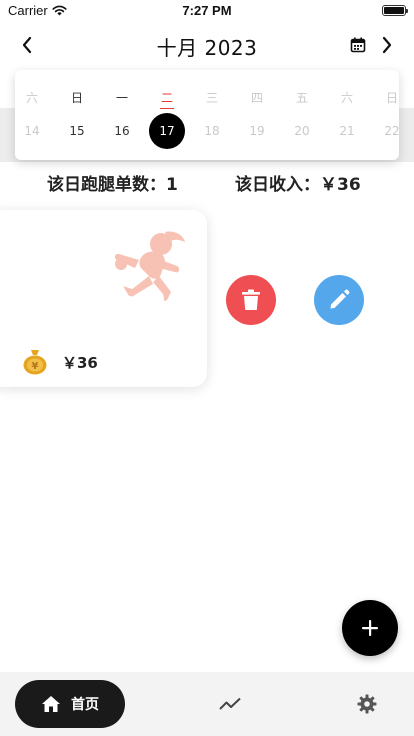  I want to click on chevron-right-icon, so click(387, 45).